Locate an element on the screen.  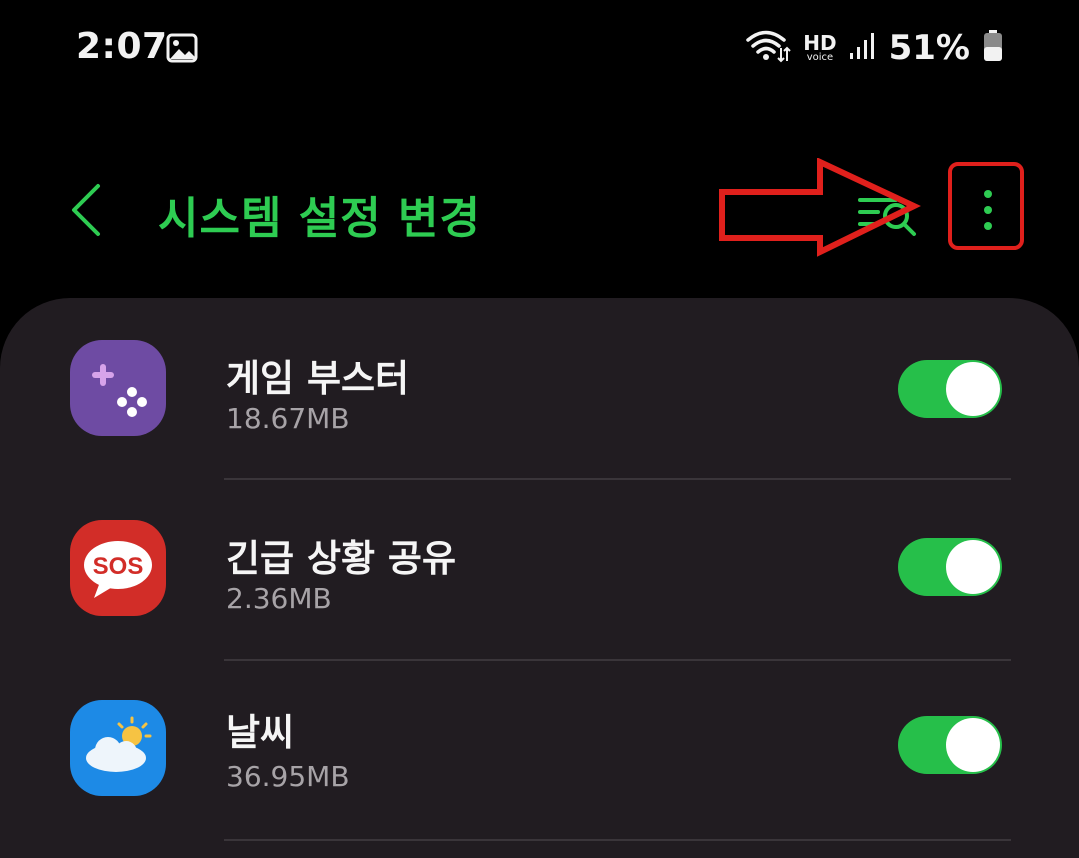
chevron-left-icon is located at coordinates (86, 210).